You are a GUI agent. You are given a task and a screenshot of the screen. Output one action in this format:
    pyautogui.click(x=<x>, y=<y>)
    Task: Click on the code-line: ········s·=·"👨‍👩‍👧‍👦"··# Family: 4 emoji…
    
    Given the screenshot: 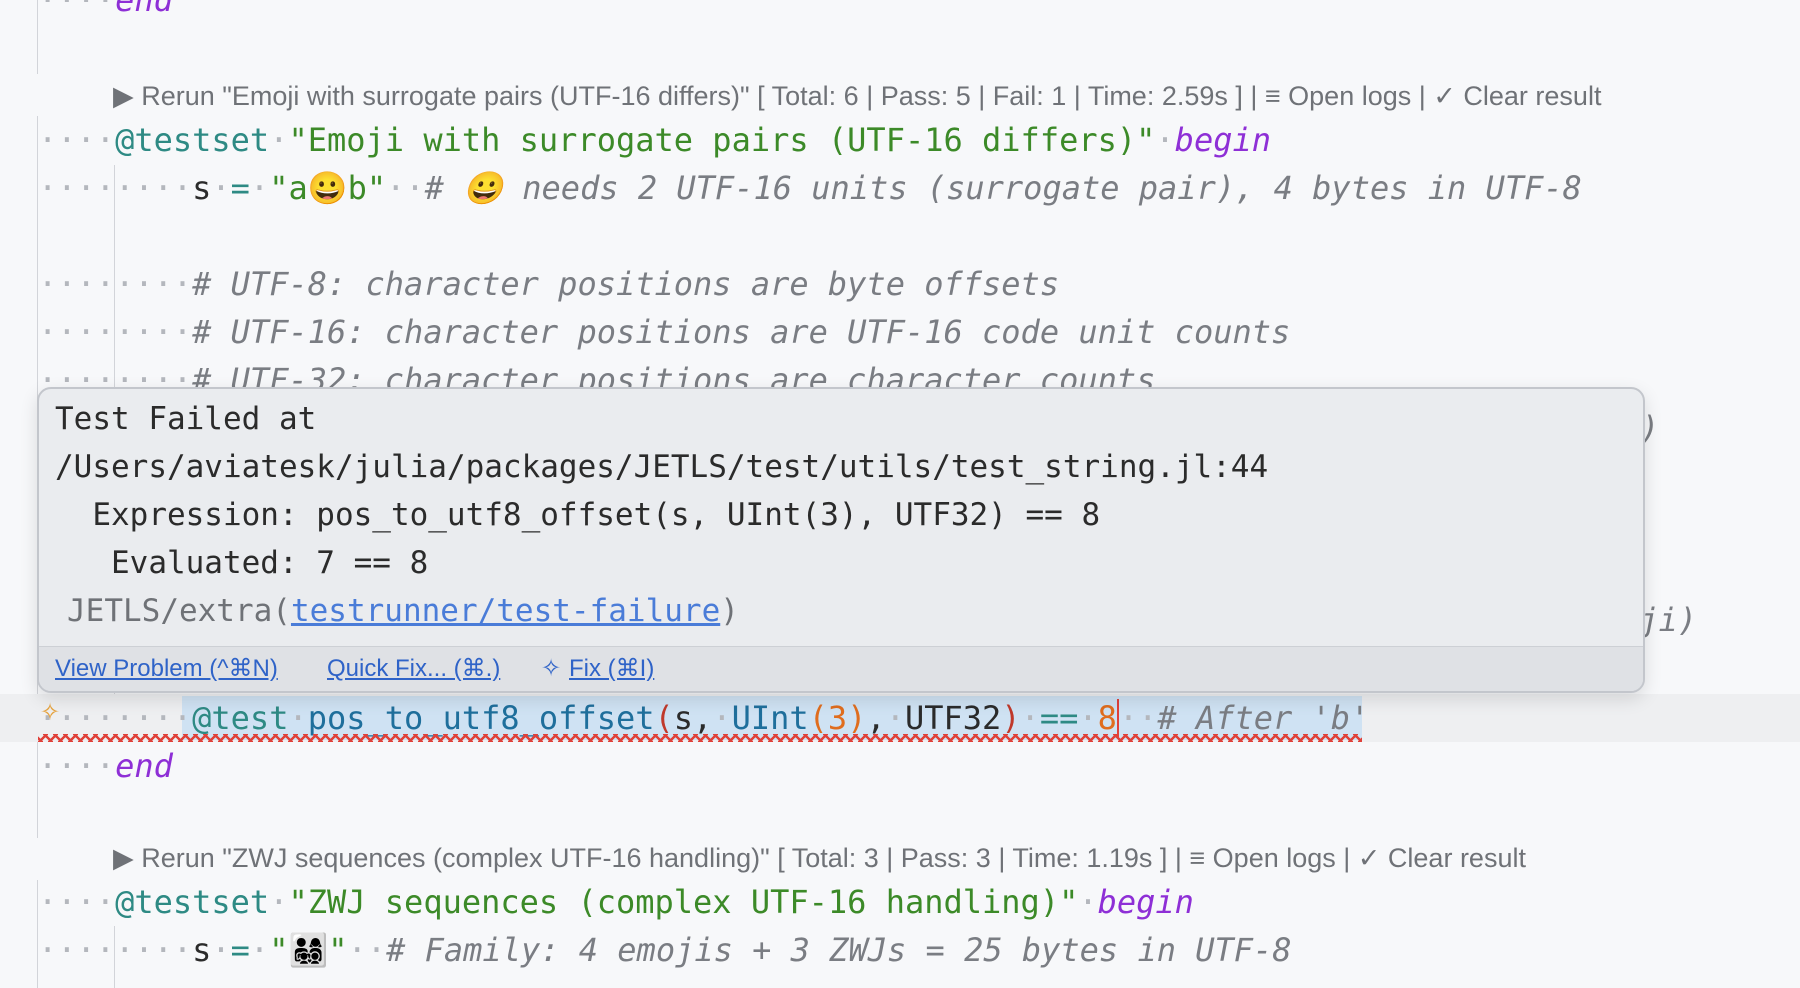 What is the action you would take?
    pyautogui.click(x=665, y=950)
    